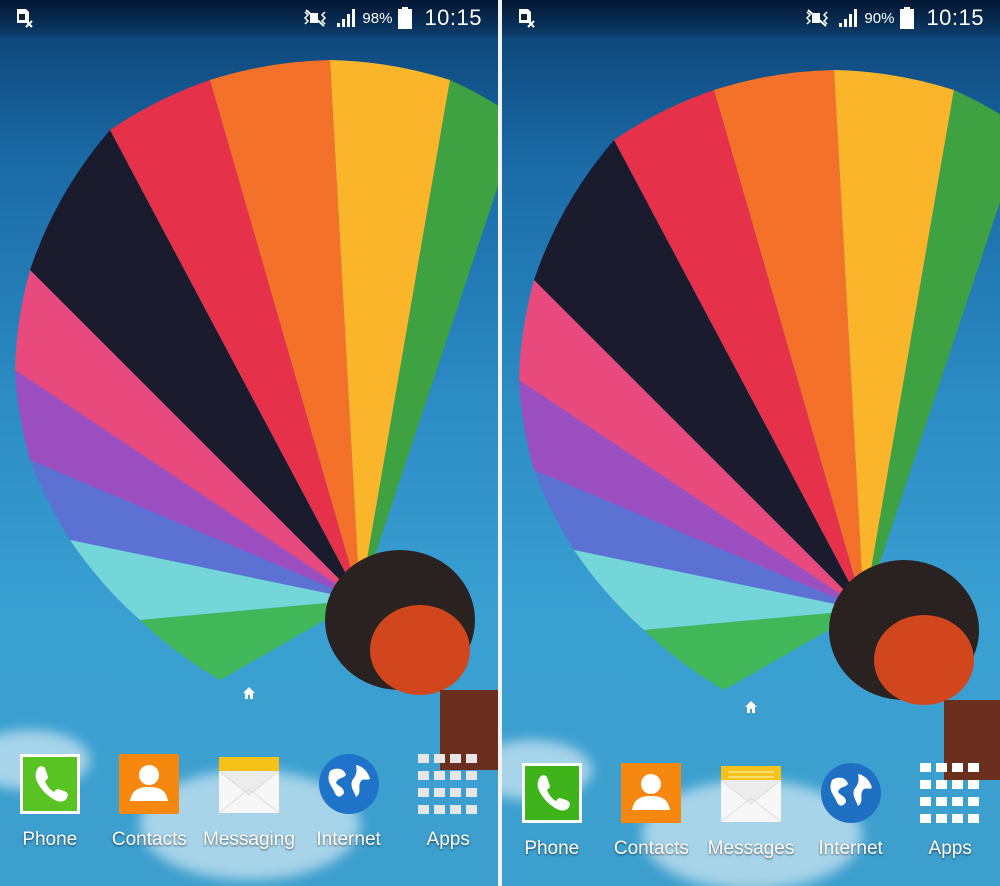 Image resolution: width=1000 pixels, height=886 pixels. Describe the element at coordinates (249, 18) in the screenshot. I see `status-bar: 98% 10:15` at that location.